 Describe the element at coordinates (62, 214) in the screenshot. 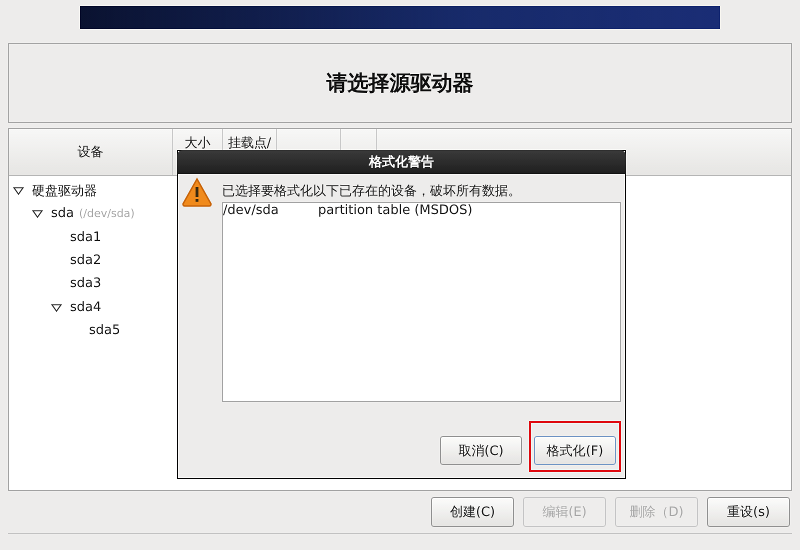

I see `tree-item: sda` at that location.